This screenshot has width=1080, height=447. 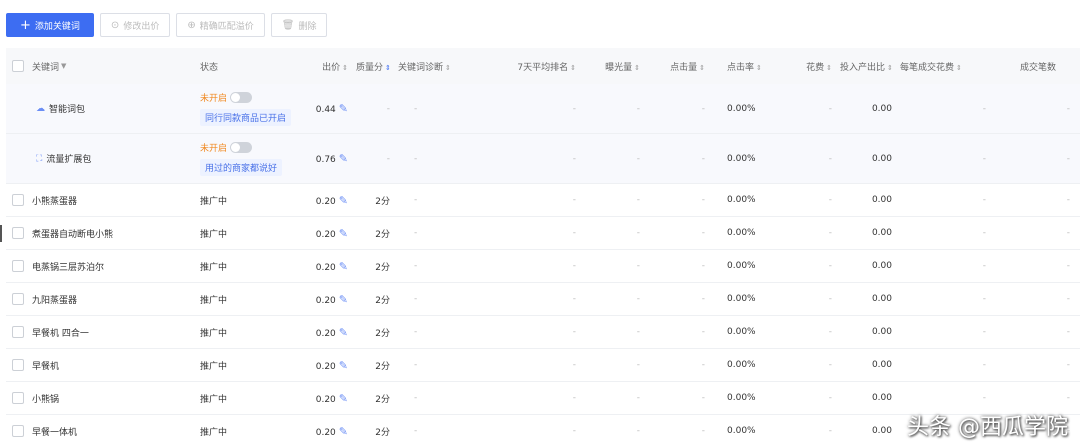 I want to click on bid-cell: 0.44 ✎, so click(x=322, y=108).